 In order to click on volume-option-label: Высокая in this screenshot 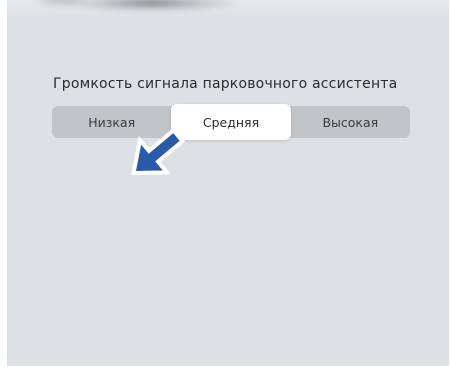, I will do `click(350, 122)`.